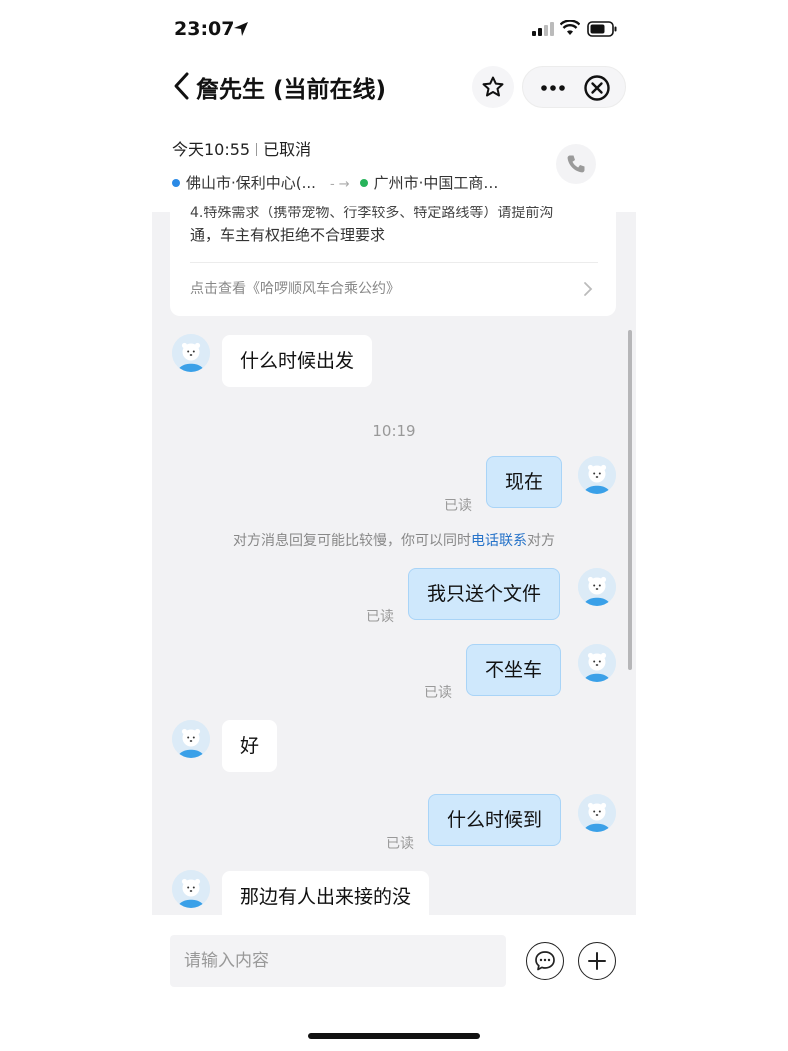 The image size is (788, 1051). I want to click on page-title: 詹先生 (当前在线), so click(291, 90).